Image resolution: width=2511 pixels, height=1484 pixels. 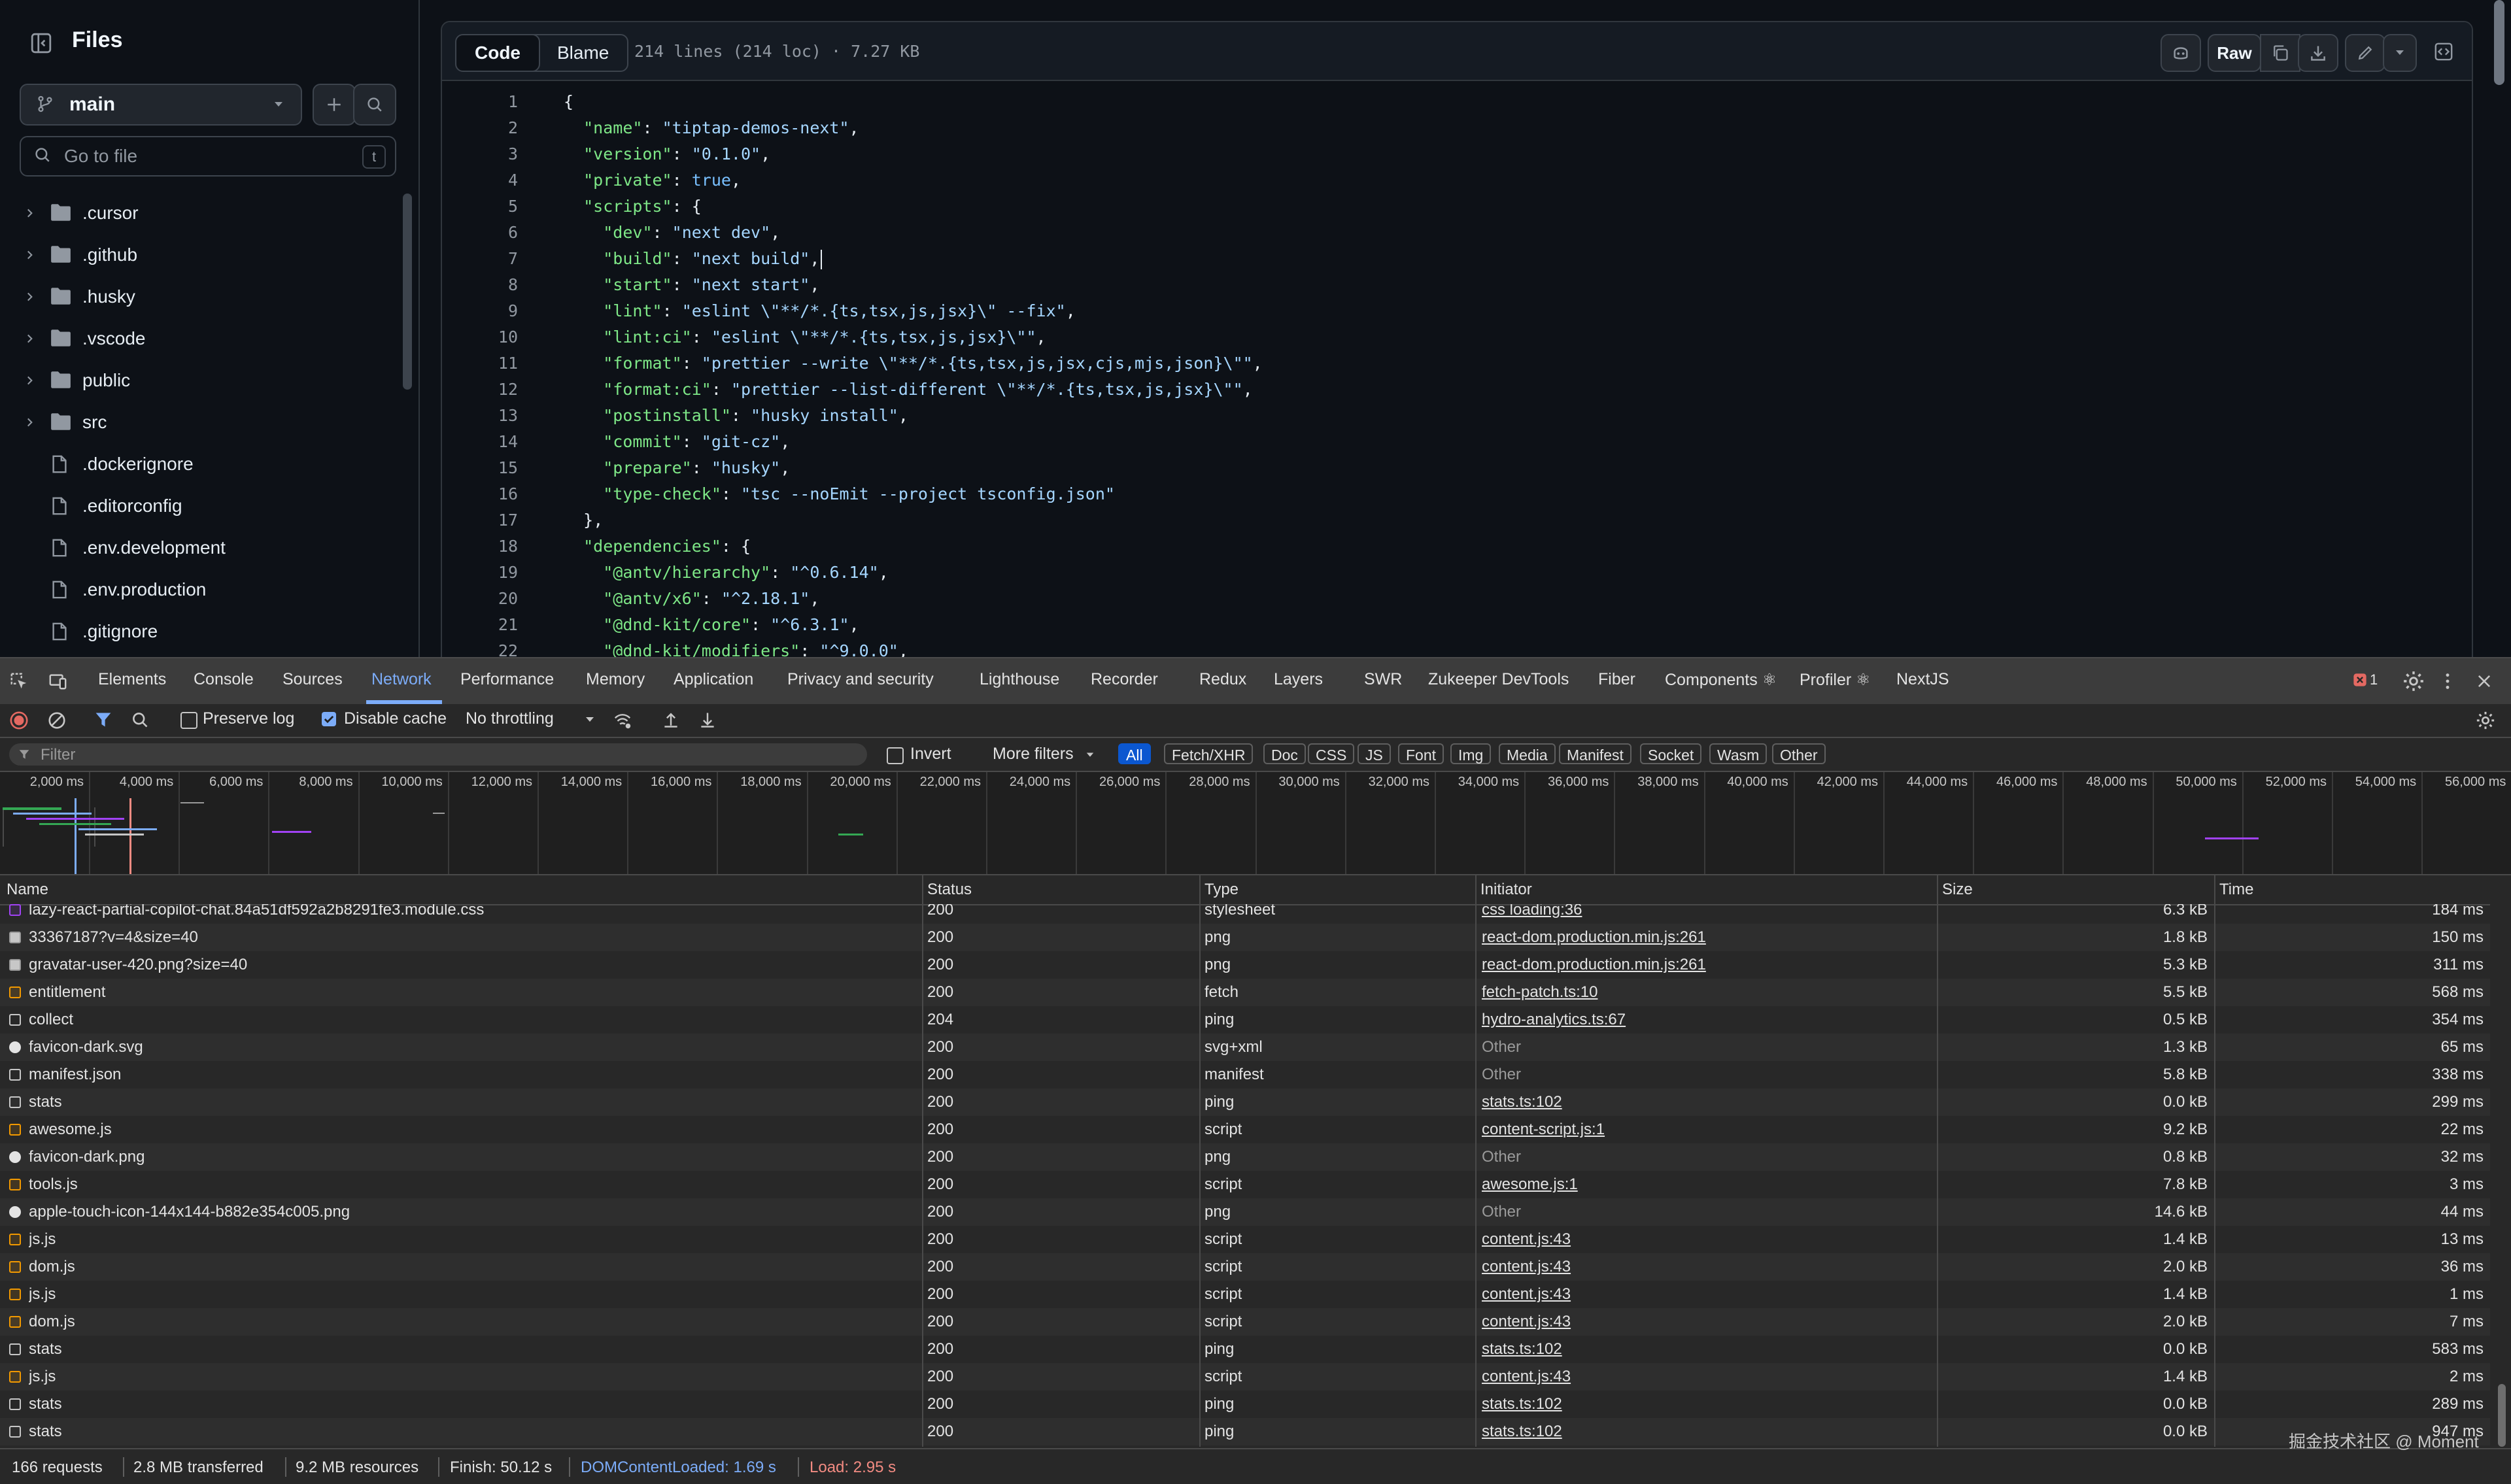 What do you see at coordinates (2400, 53) in the screenshot?
I see `edit-options-button` at bounding box center [2400, 53].